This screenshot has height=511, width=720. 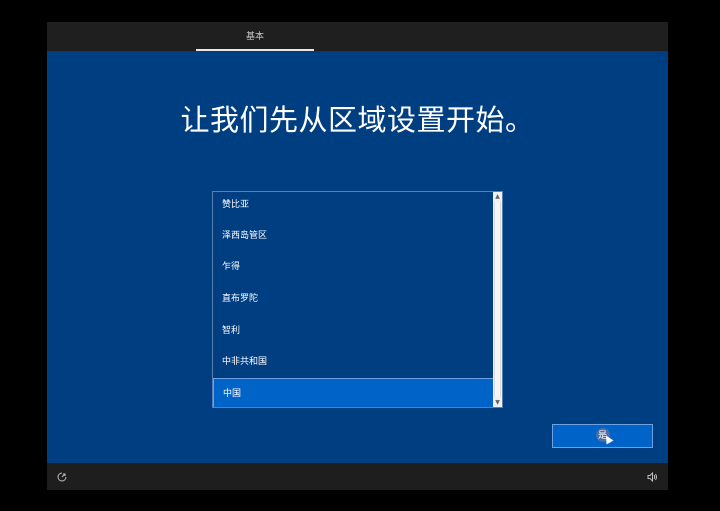 I want to click on volume-icon, so click(x=652, y=477).